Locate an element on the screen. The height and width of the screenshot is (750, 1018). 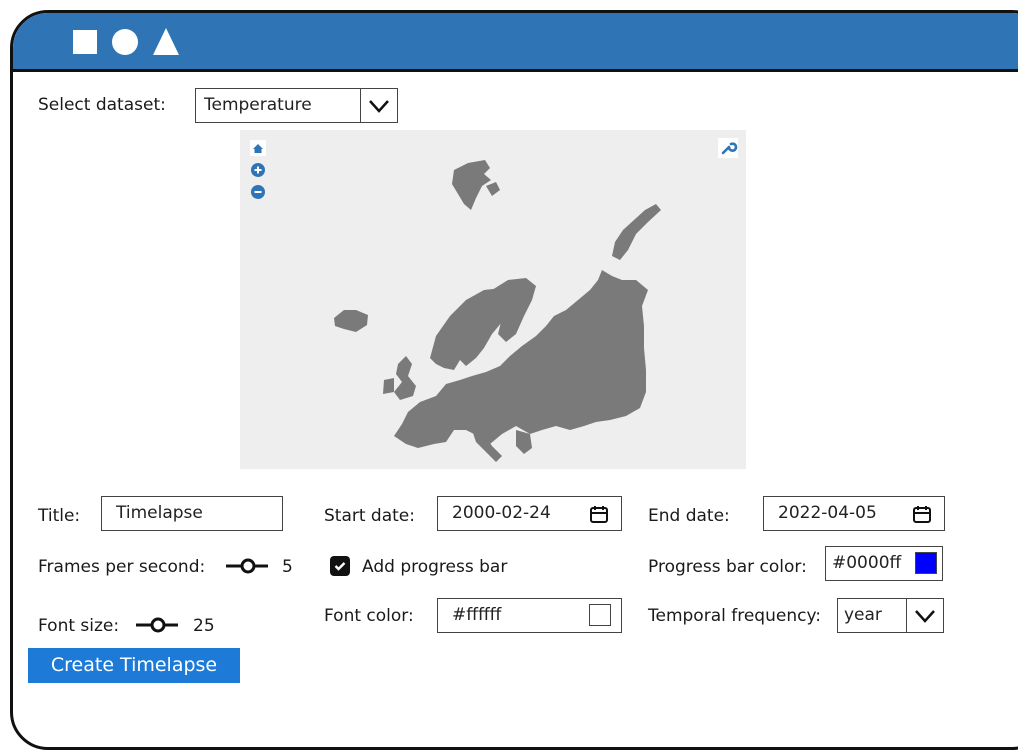
start-date-input: 2000-02-24 is located at coordinates (529, 513).